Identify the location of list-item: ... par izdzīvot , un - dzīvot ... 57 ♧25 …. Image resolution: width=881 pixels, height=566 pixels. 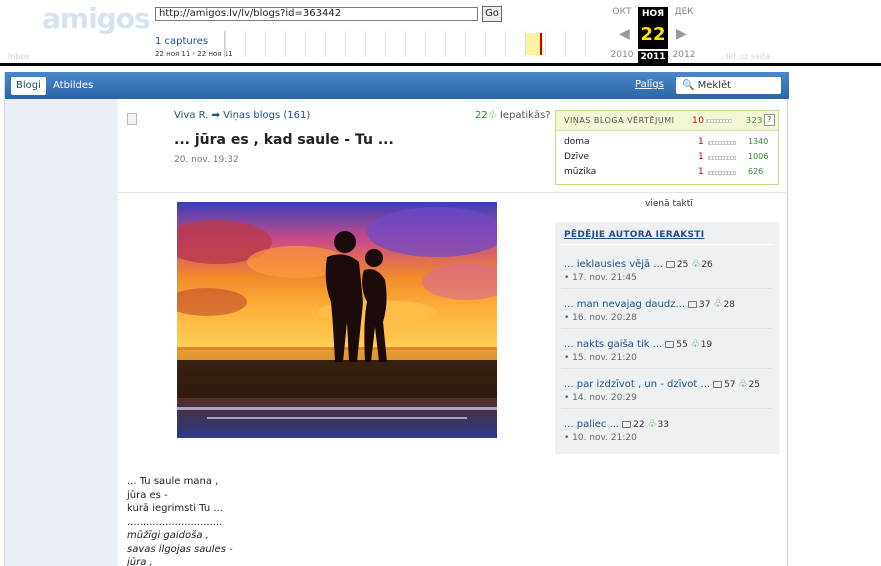
(667, 393).